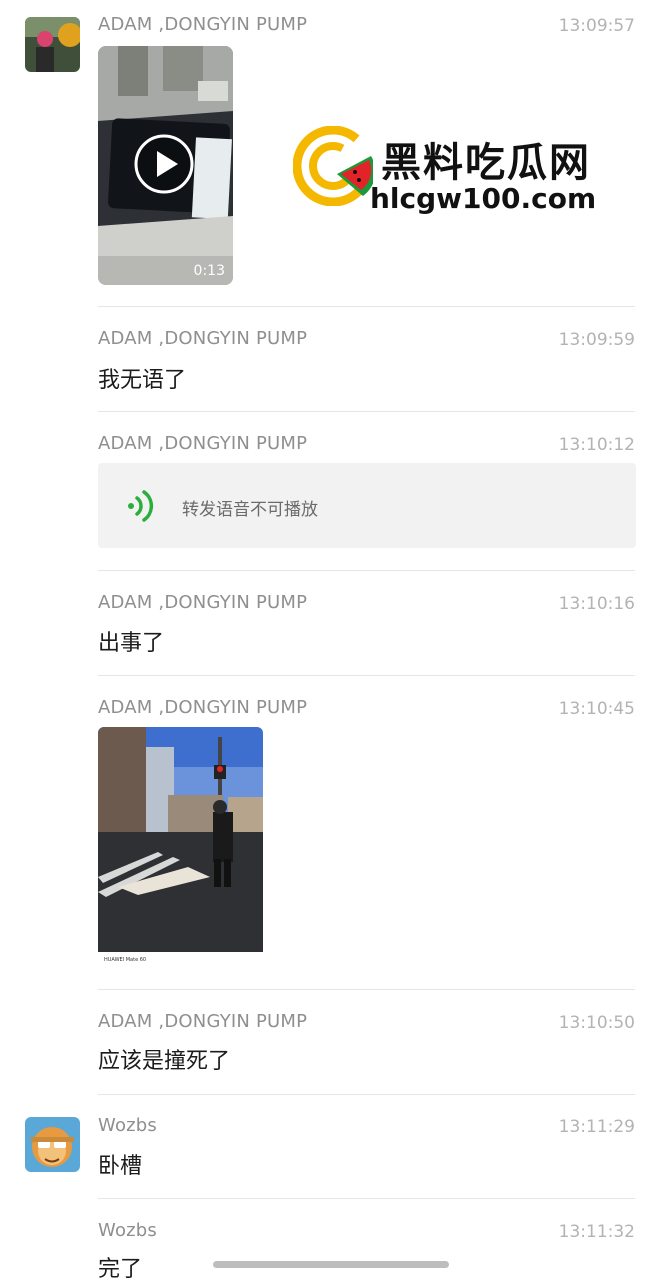 The image size is (661, 1283). Describe the element at coordinates (596, 26) in the screenshot. I see `message-timestamp: 13:09:57` at that location.